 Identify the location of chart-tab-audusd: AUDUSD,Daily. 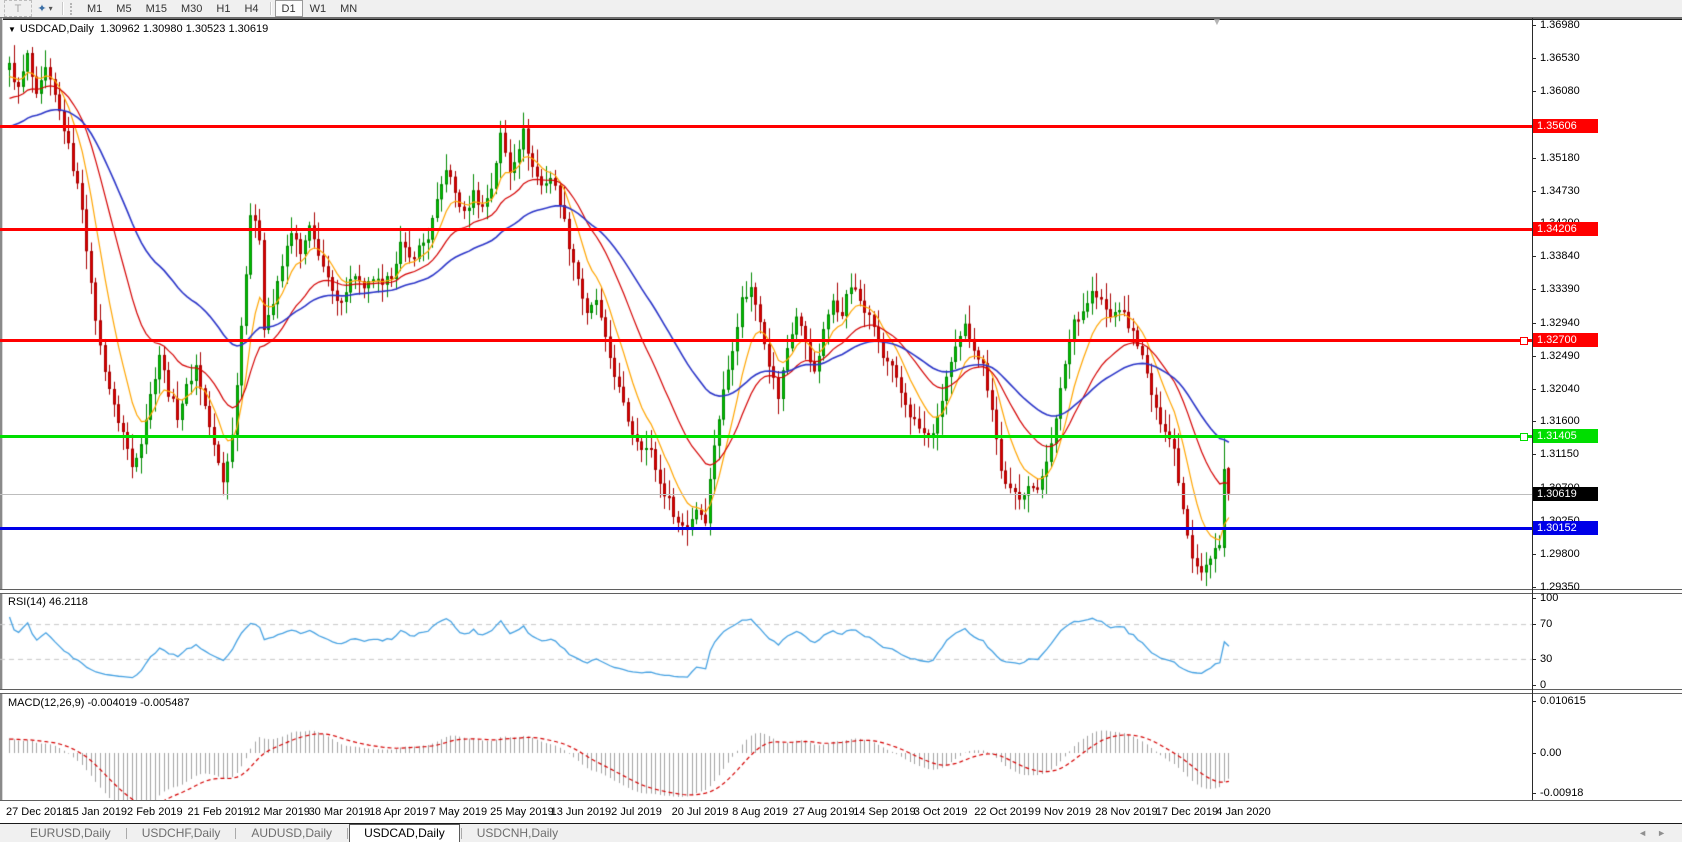
(291, 833).